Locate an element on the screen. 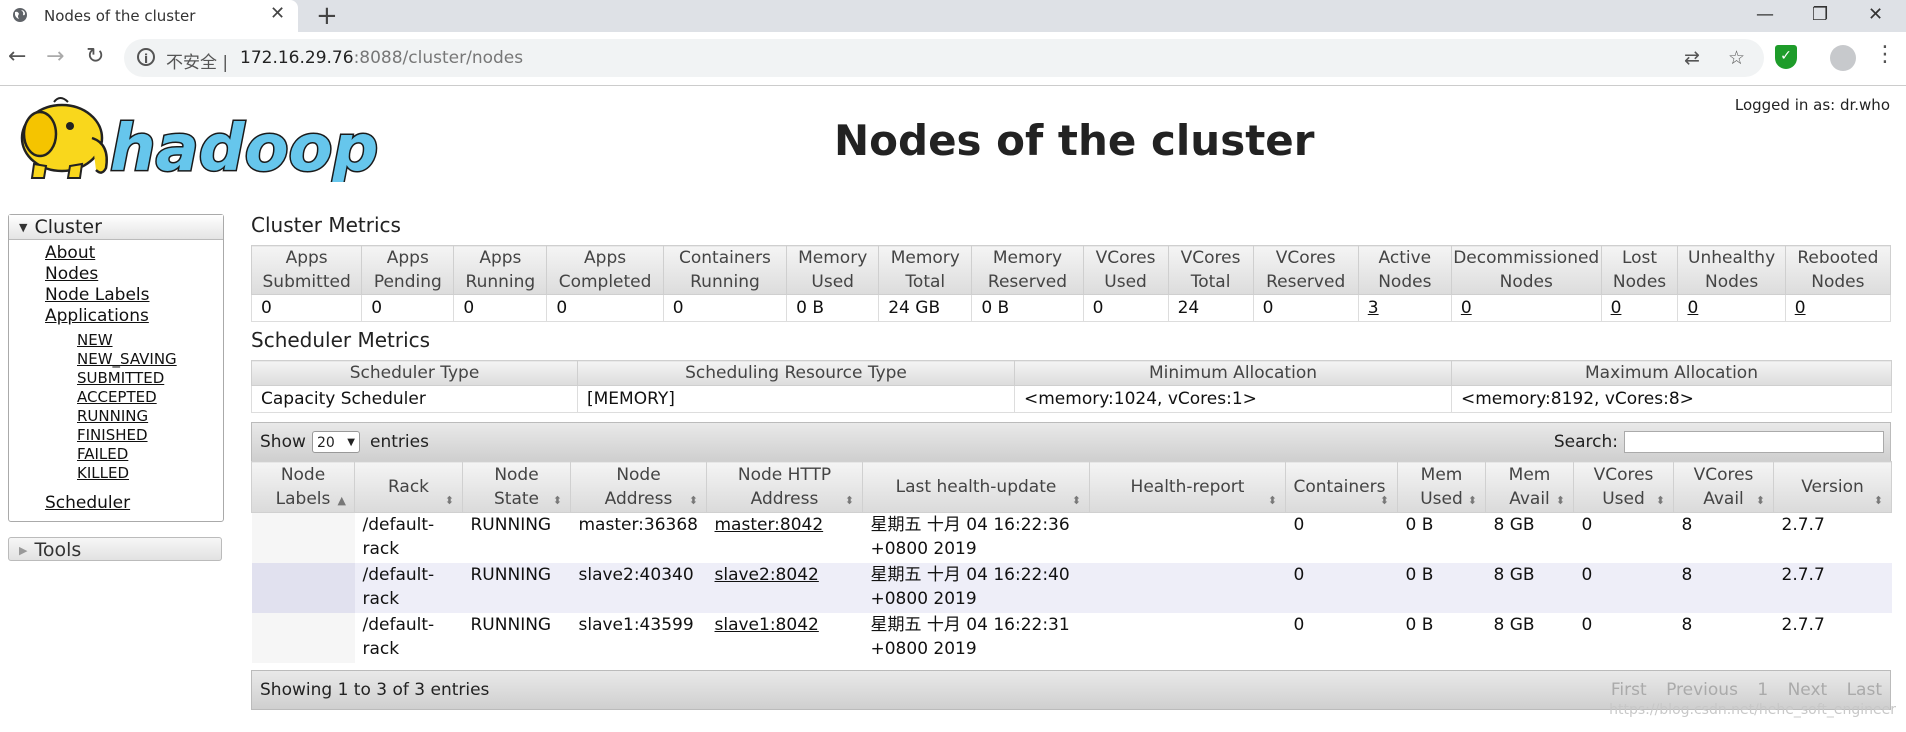  sidebar-link-new-saving: NEW_SAVING is located at coordinates (127, 359).